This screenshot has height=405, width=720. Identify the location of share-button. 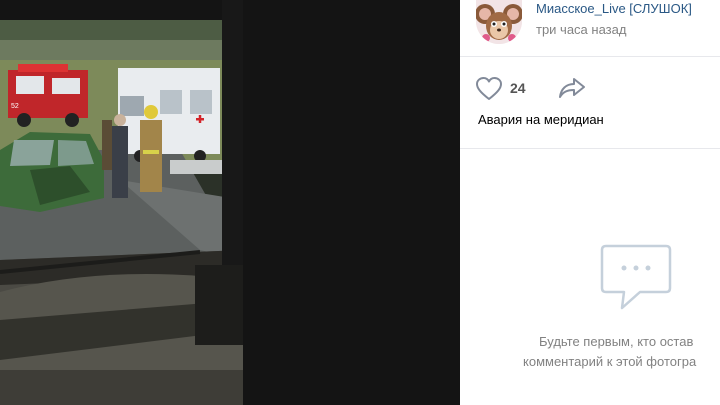
(575, 89).